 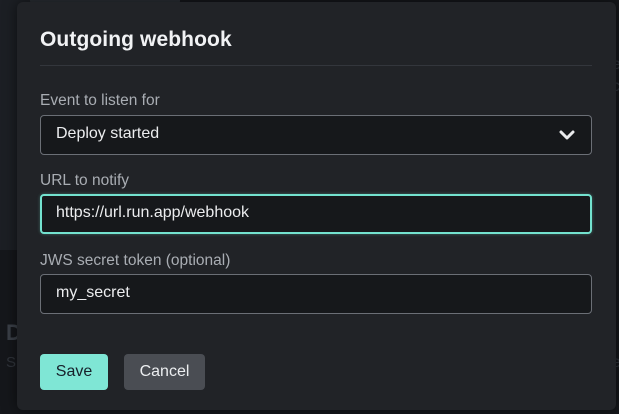 What do you see at coordinates (93, 292) in the screenshot?
I see `secret-input-value: my_secret` at bounding box center [93, 292].